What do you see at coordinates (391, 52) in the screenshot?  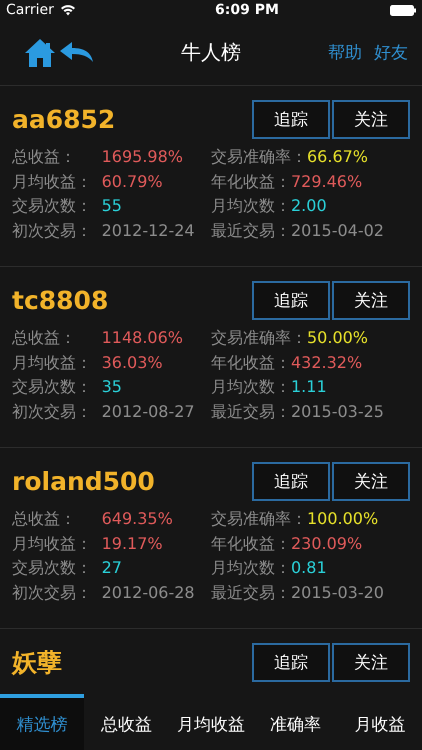 I see `nav-link: 好友` at bounding box center [391, 52].